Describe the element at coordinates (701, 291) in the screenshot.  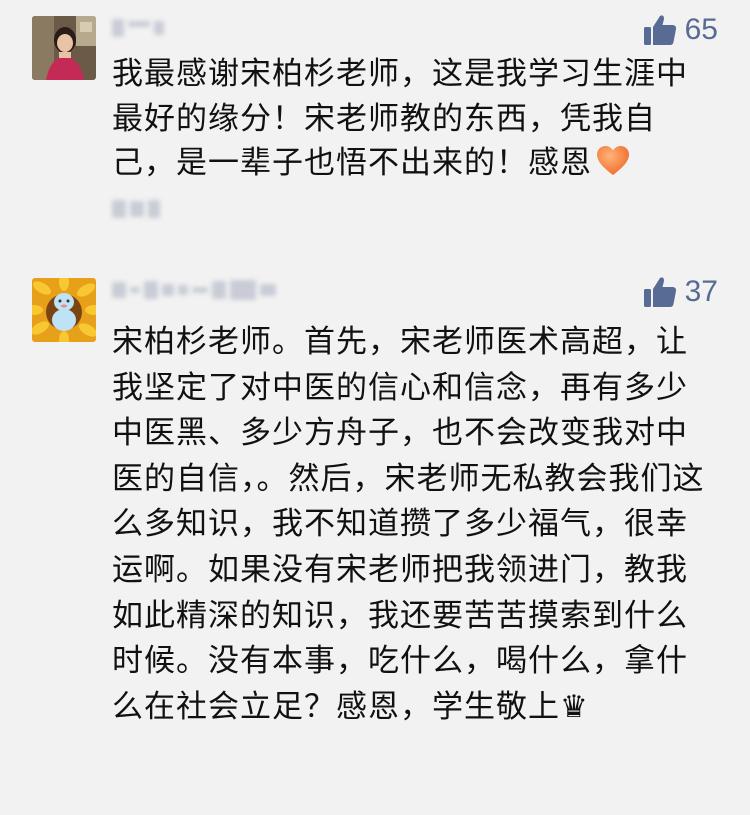
I see `like-count: 37` at that location.